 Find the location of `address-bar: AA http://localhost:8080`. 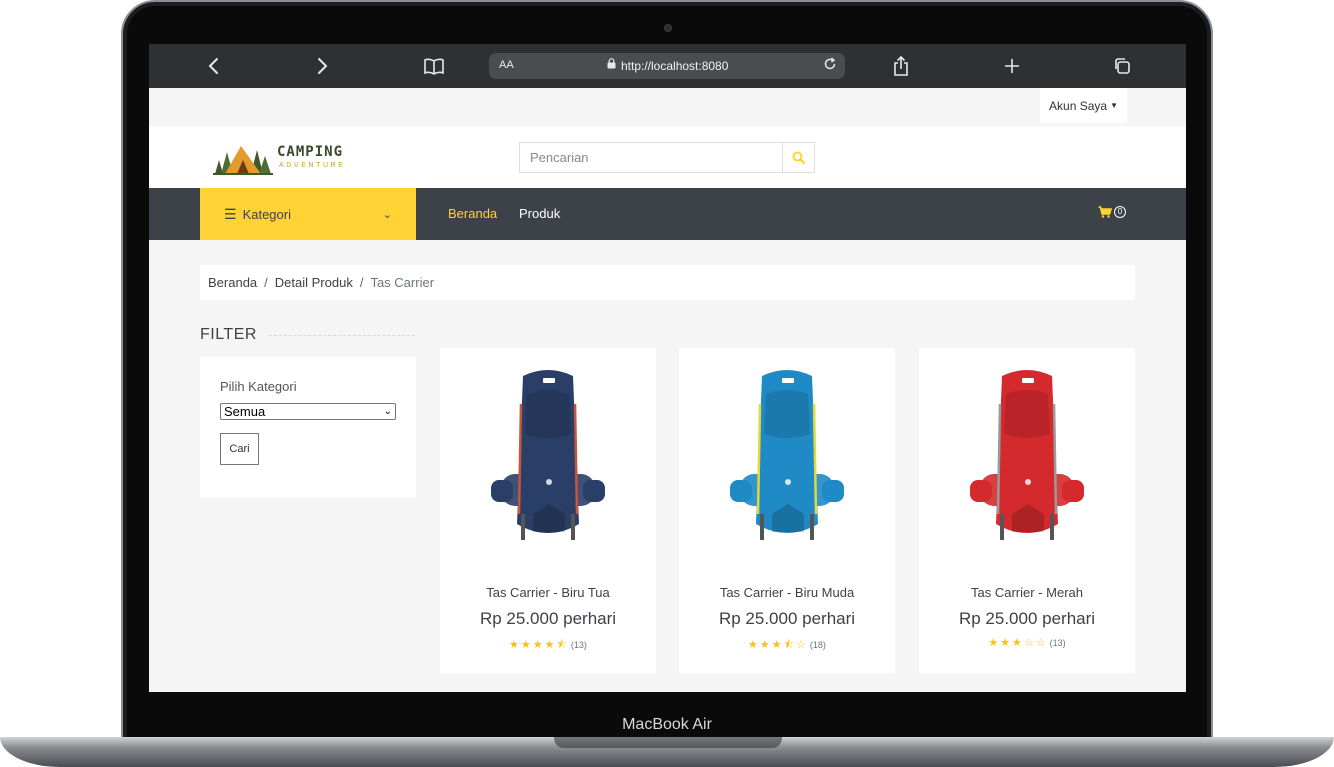

address-bar: AA http://localhost:8080 is located at coordinates (667, 66).